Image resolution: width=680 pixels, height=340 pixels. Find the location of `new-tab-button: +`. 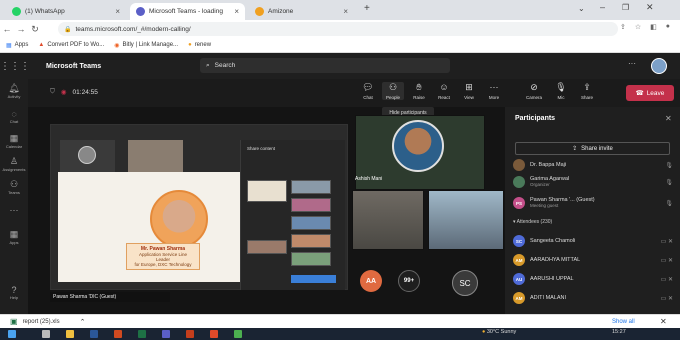

new-tab-button: + is located at coordinates (367, 8).